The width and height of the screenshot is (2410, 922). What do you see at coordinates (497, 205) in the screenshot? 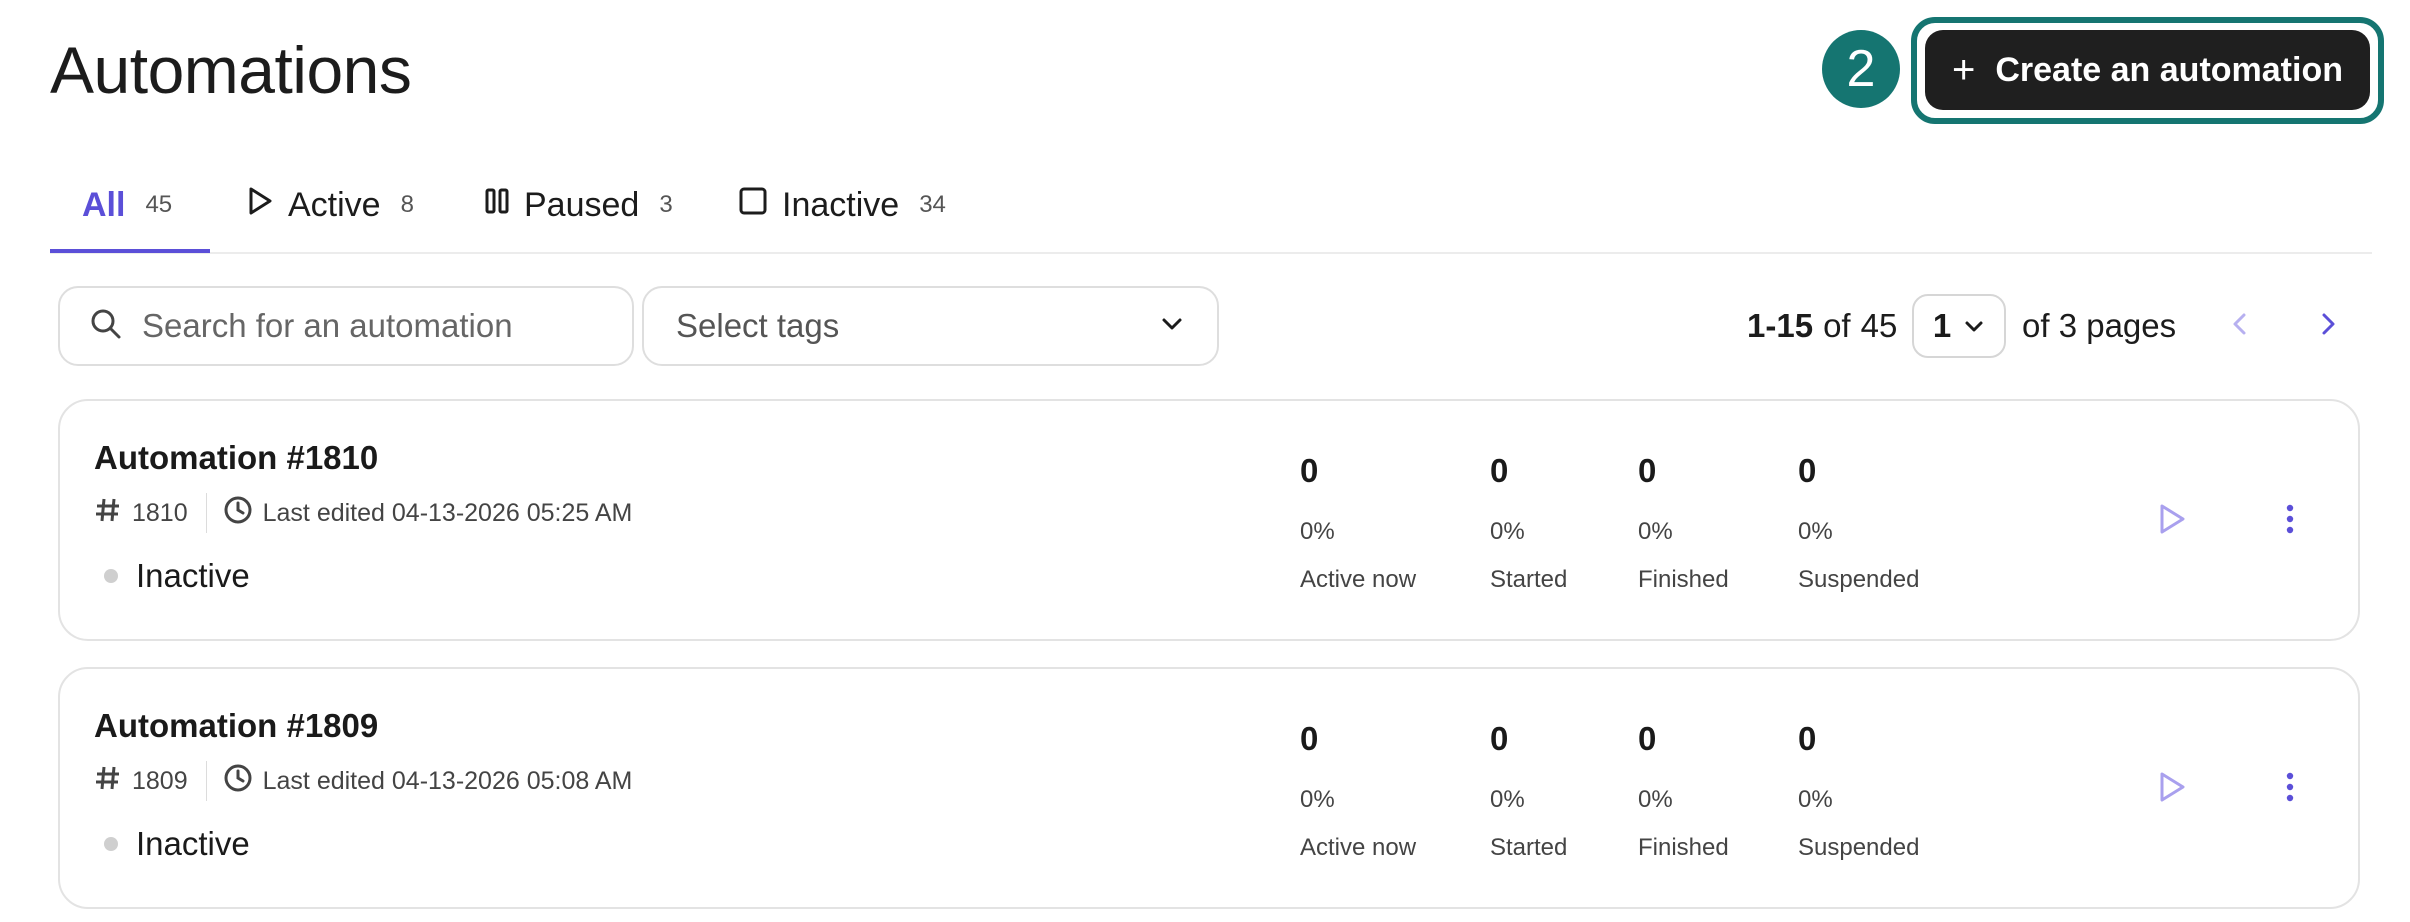
I see `pause-icon` at bounding box center [497, 205].